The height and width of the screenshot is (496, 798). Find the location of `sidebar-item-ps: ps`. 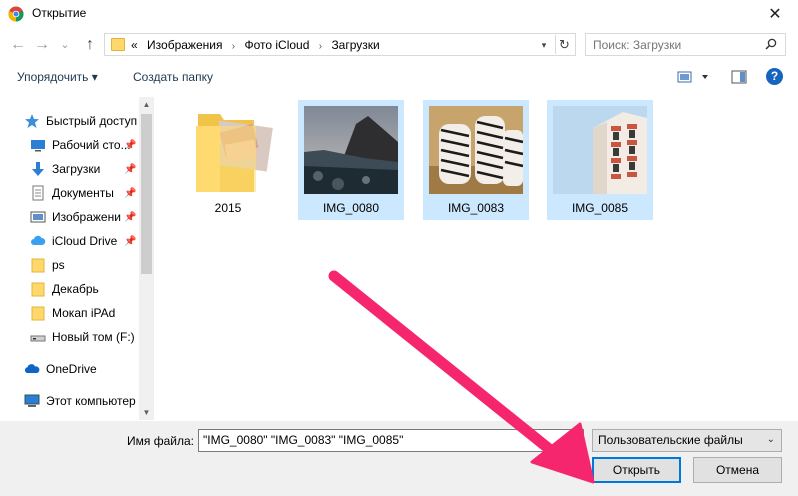

sidebar-item-ps: ps is located at coordinates (47, 265).